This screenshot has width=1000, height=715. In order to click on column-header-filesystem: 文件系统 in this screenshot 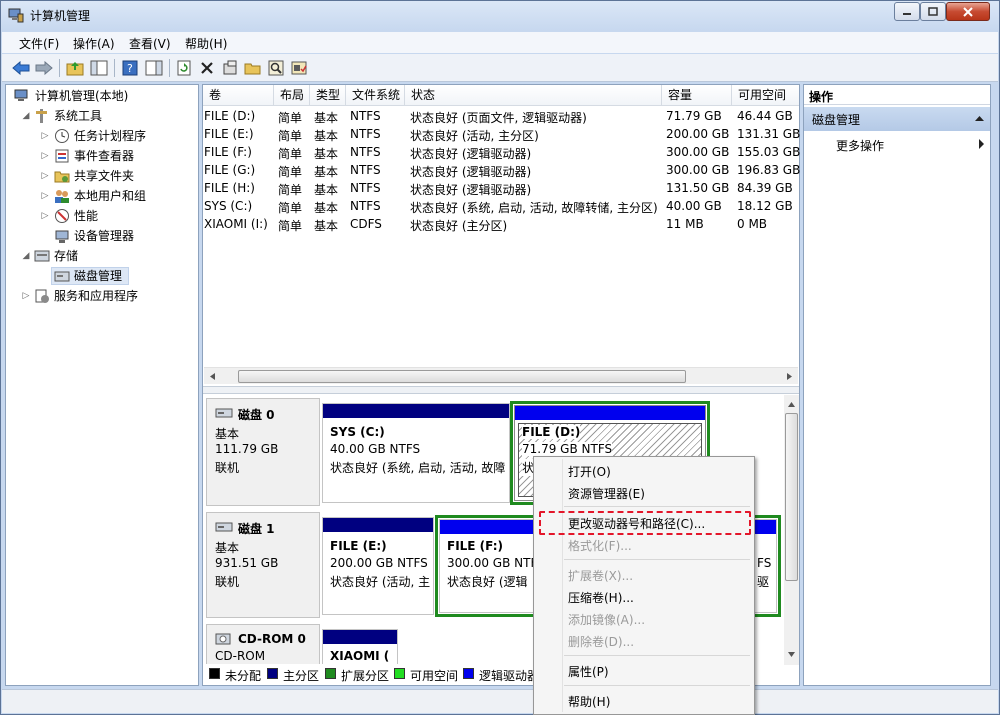, I will do `click(374, 95)`.